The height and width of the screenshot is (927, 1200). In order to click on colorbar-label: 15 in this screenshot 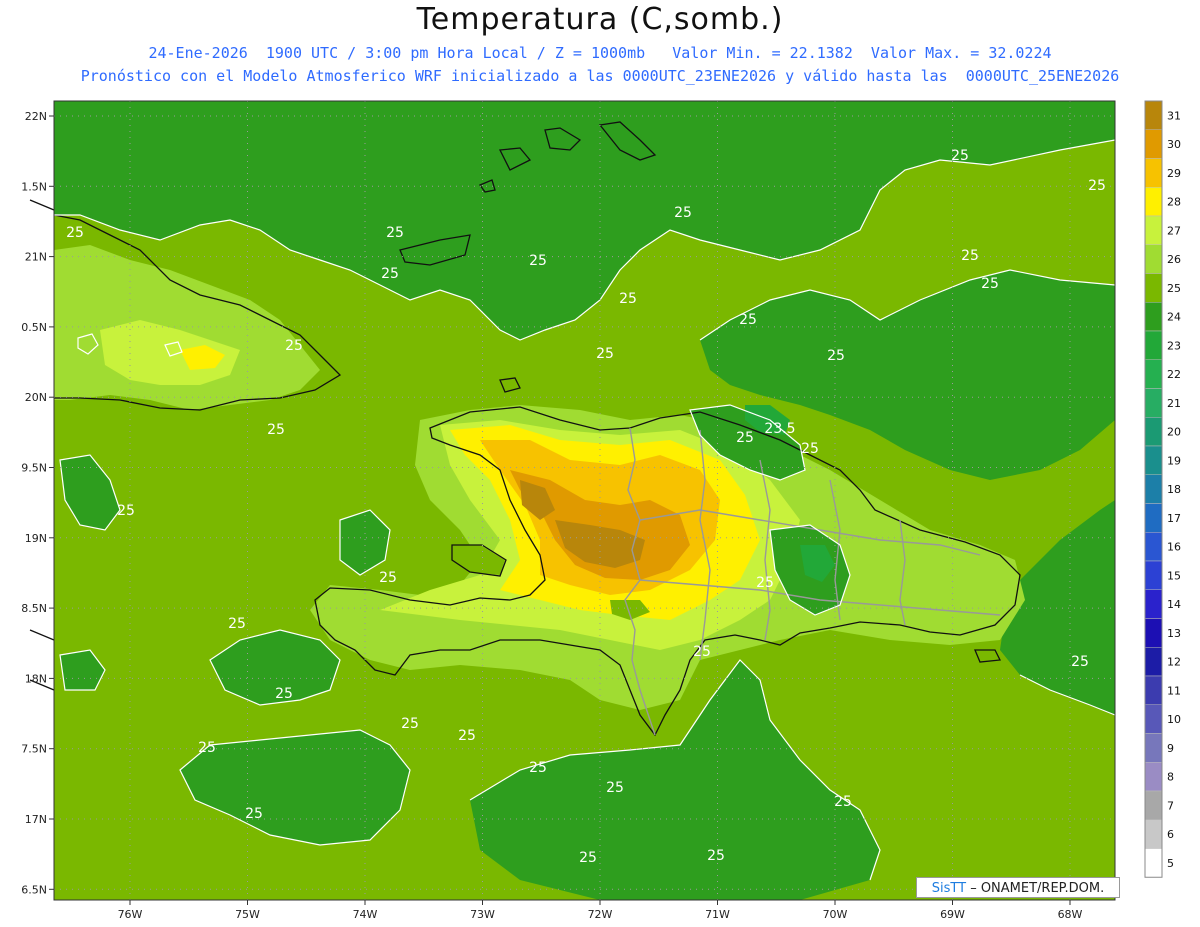, I will do `click(1174, 575)`.